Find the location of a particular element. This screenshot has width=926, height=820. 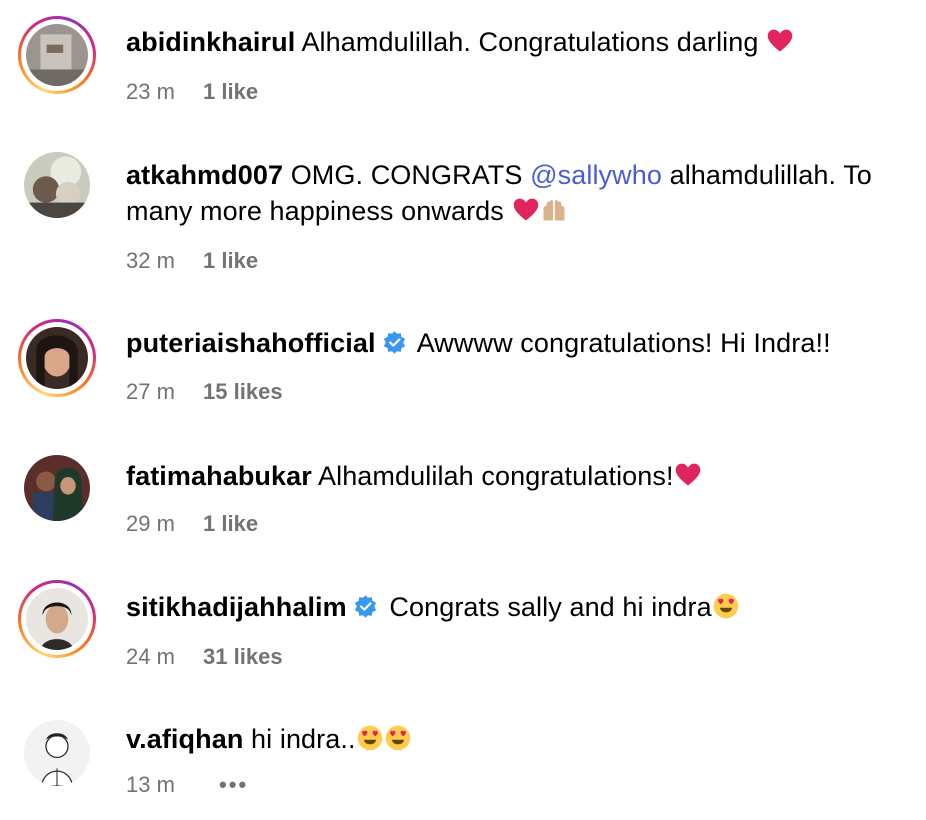

comment-time: 32 m is located at coordinates (150, 261).